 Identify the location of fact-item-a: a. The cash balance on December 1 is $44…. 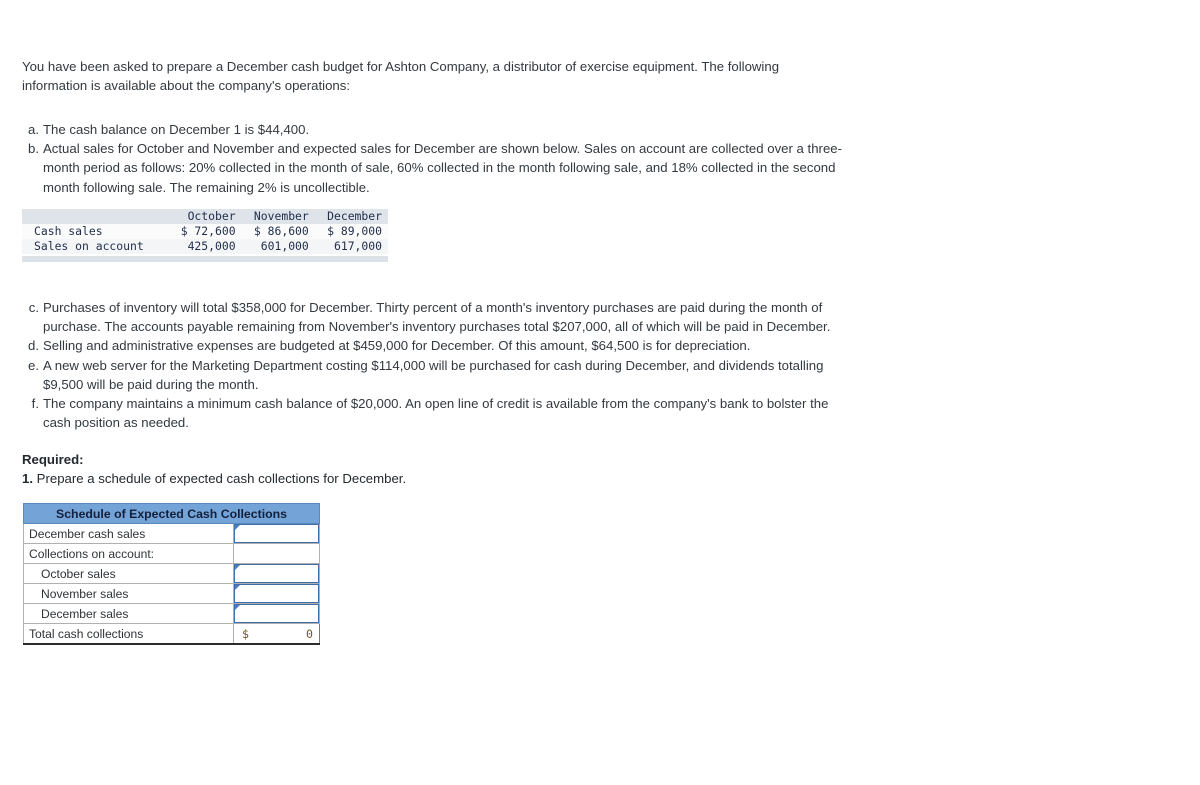
(433, 129).